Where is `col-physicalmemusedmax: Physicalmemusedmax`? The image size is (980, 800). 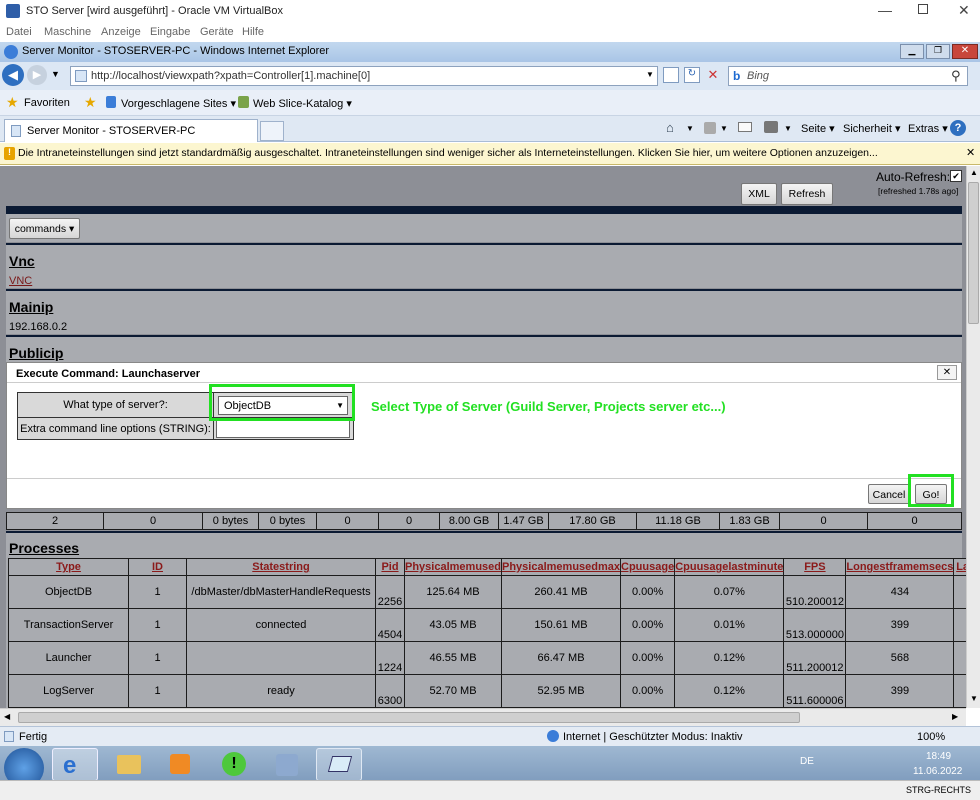 col-physicalmemusedmax: Physicalmemusedmax is located at coordinates (561, 567).